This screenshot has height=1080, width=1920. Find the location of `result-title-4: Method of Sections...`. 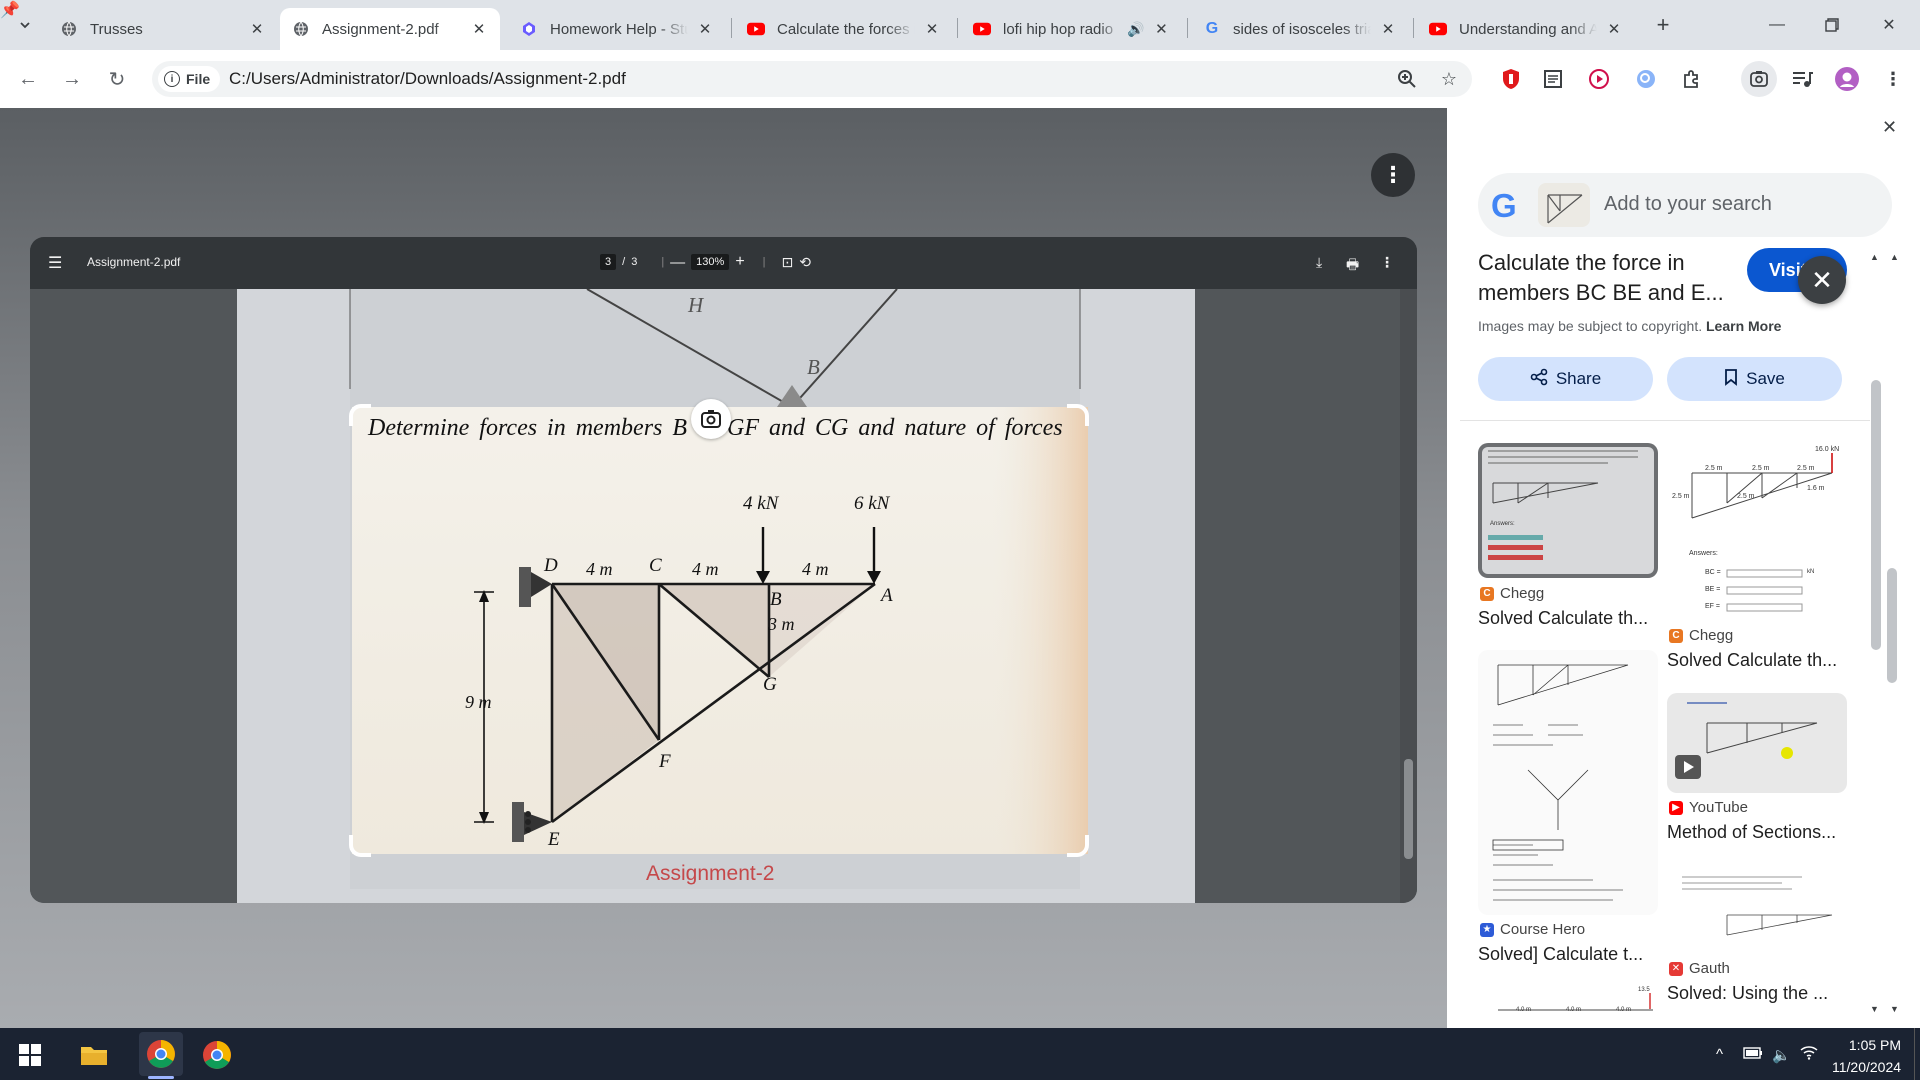

result-title-4: Method of Sections... is located at coordinates (1754, 832).